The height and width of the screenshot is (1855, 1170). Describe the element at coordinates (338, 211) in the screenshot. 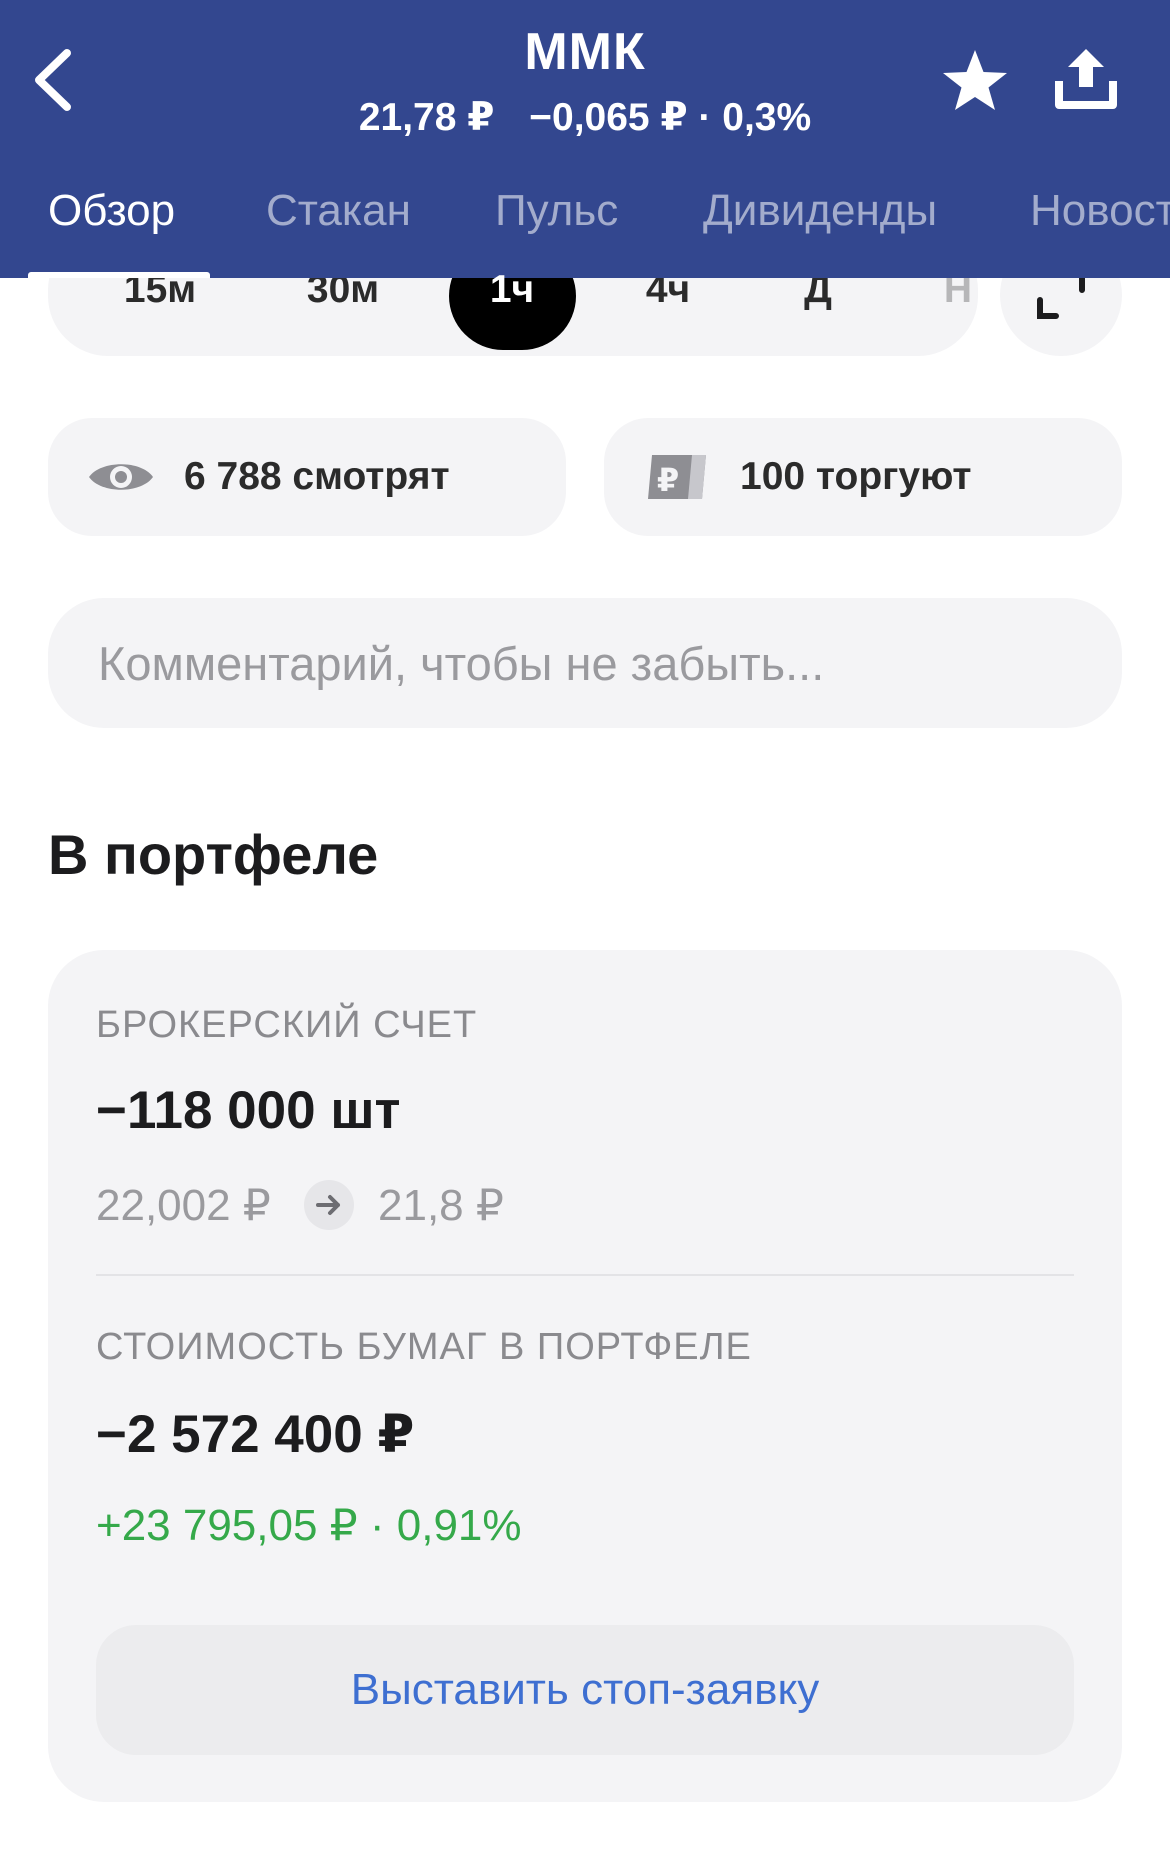

I see `tab-order-book: Стакан` at that location.